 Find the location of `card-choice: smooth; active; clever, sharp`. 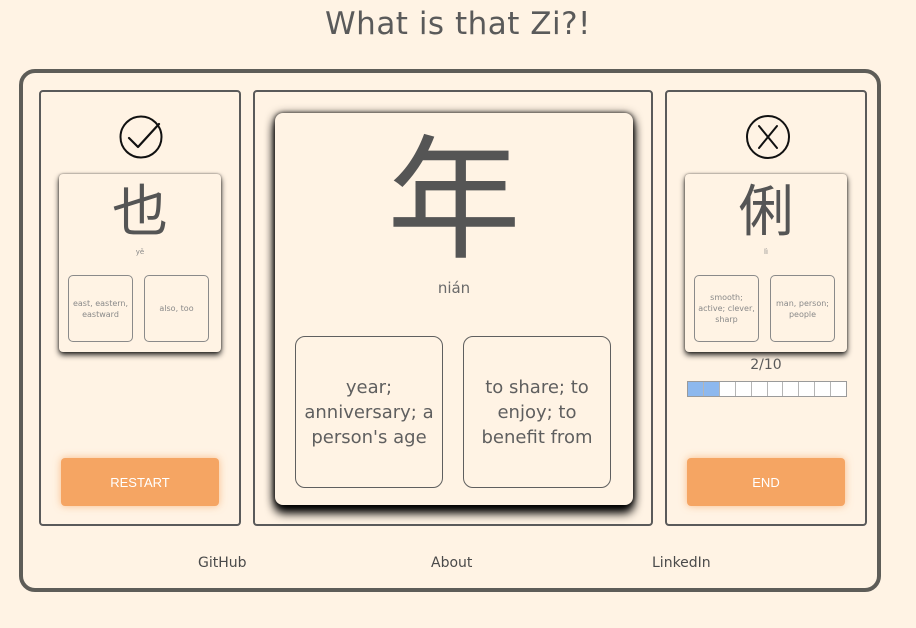

card-choice: smooth; active; clever, sharp is located at coordinates (726, 308).